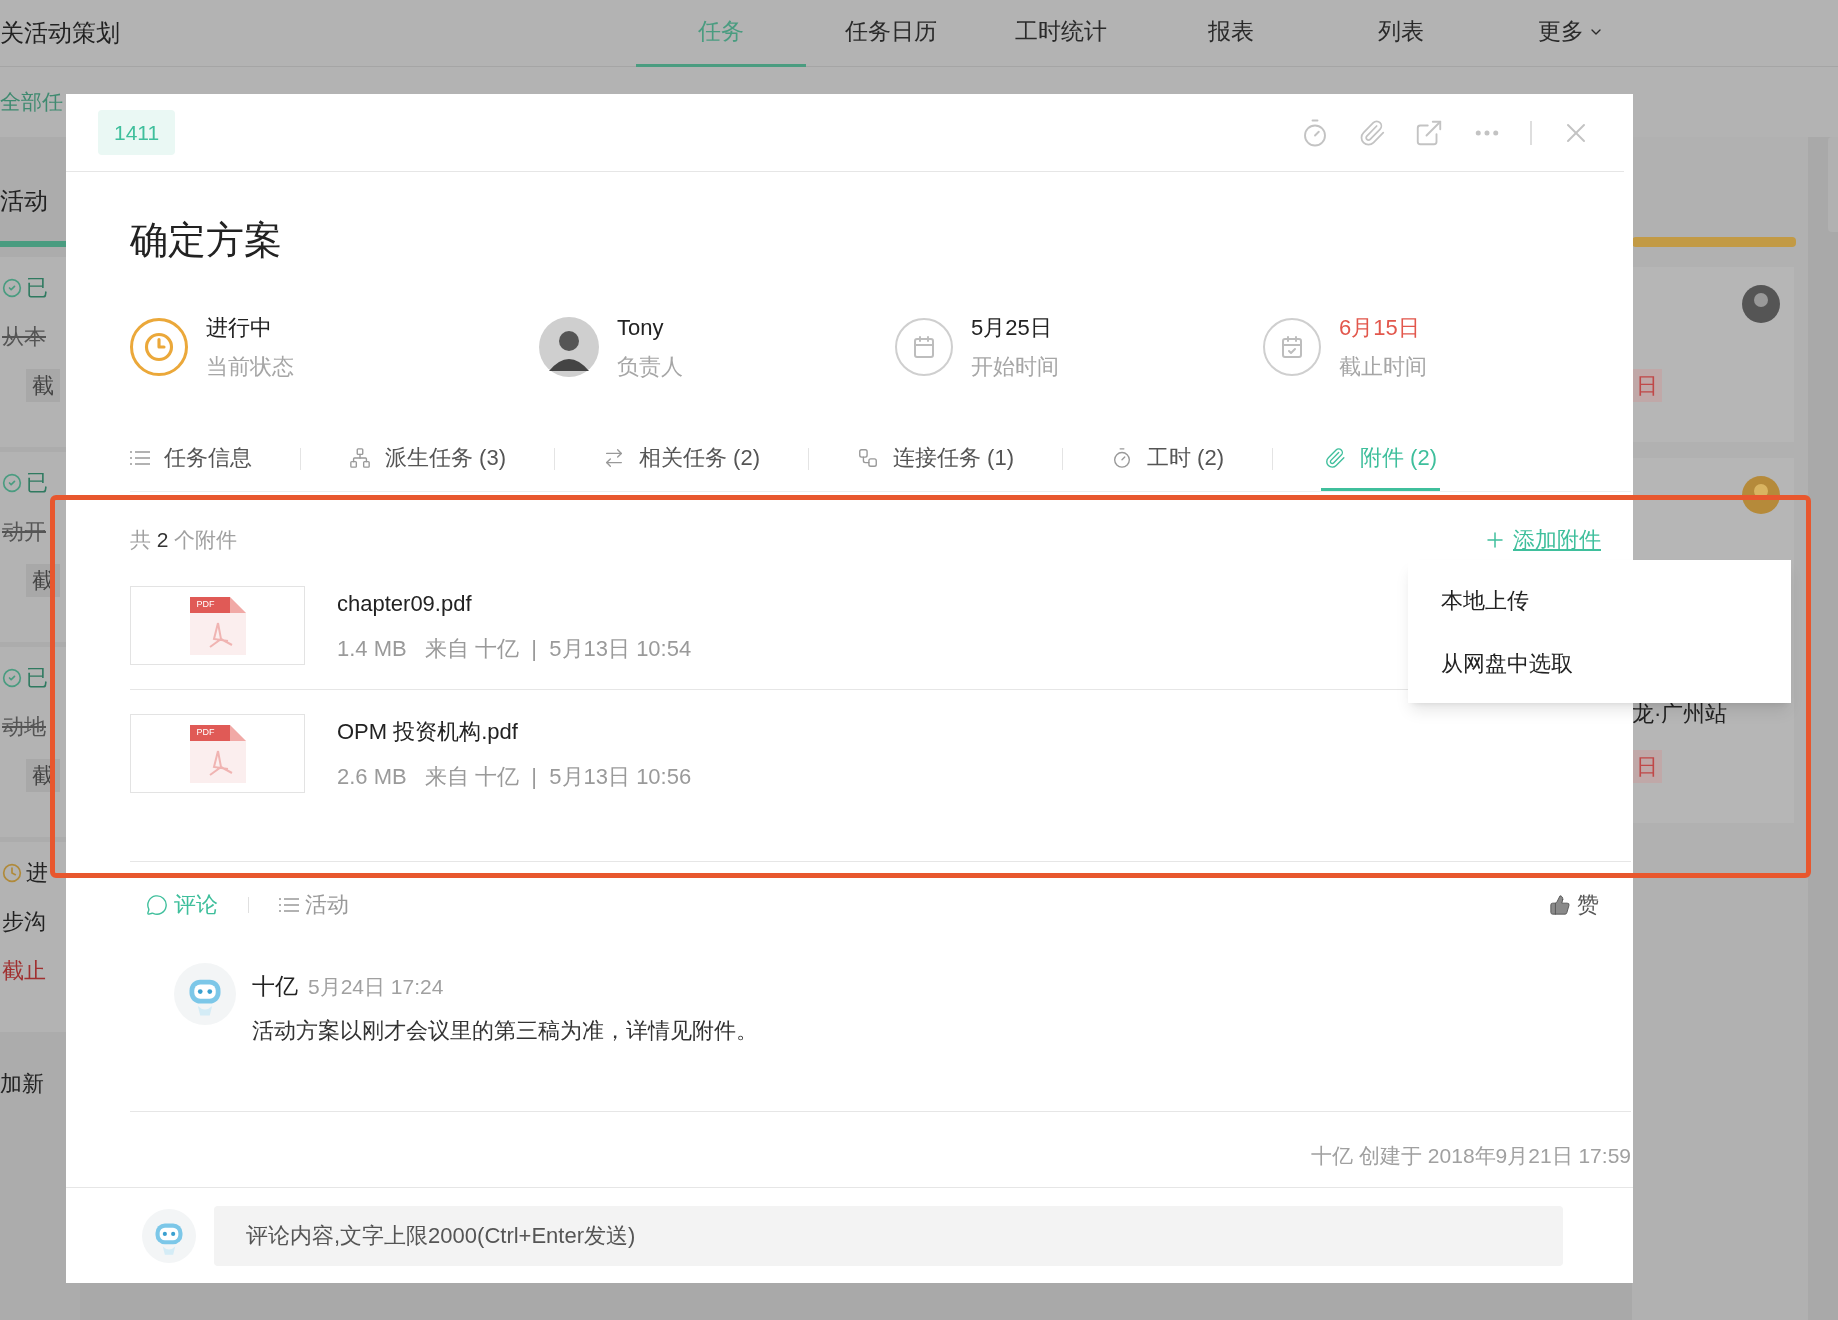 The image size is (1838, 1320). Describe the element at coordinates (1471, 1155) in the screenshot. I see `created-info: 十亿 创建于 2018年9月21日 17:59` at that location.